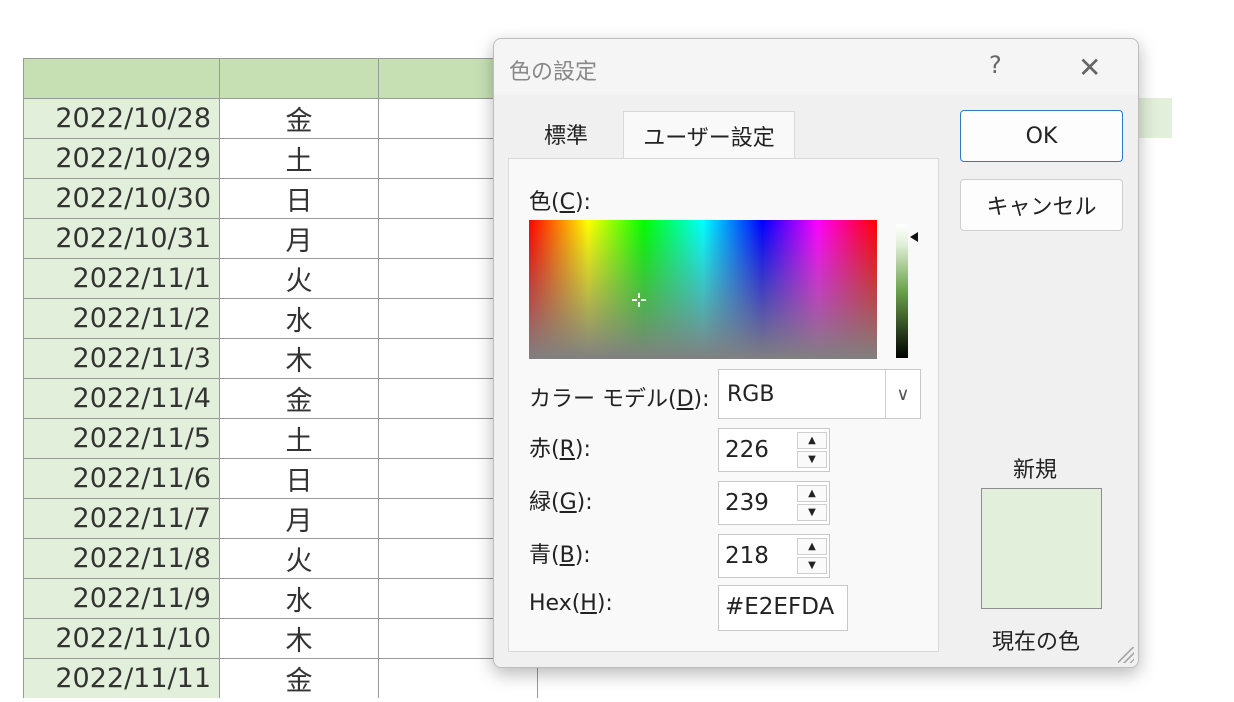 The image size is (1234, 702). Describe the element at coordinates (751, 394) in the screenshot. I see `color-model-value: RGB` at that location.